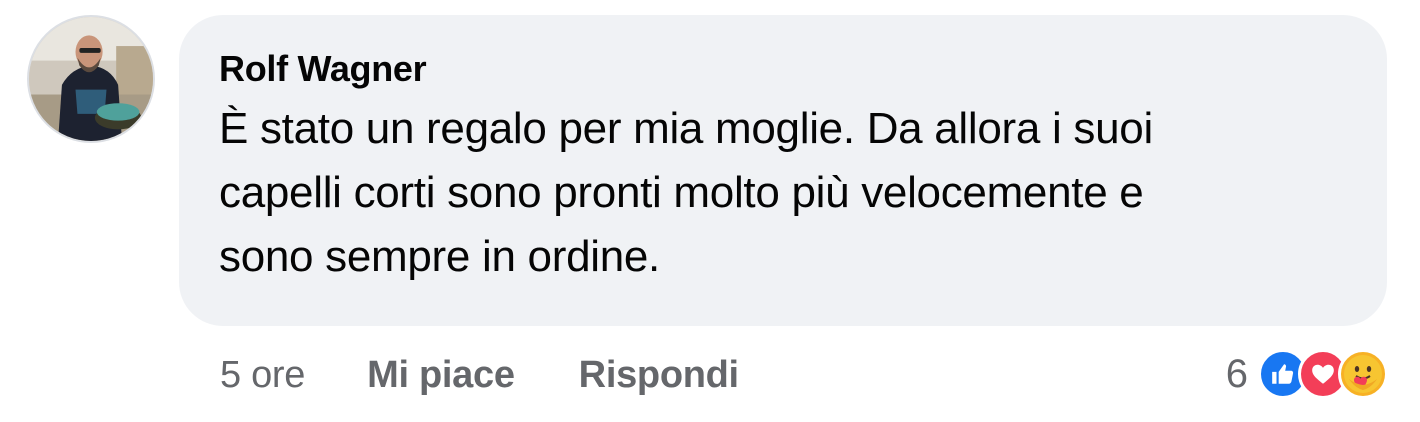  Describe the element at coordinates (659, 375) in the screenshot. I see `reply-button: Rispondi` at that location.